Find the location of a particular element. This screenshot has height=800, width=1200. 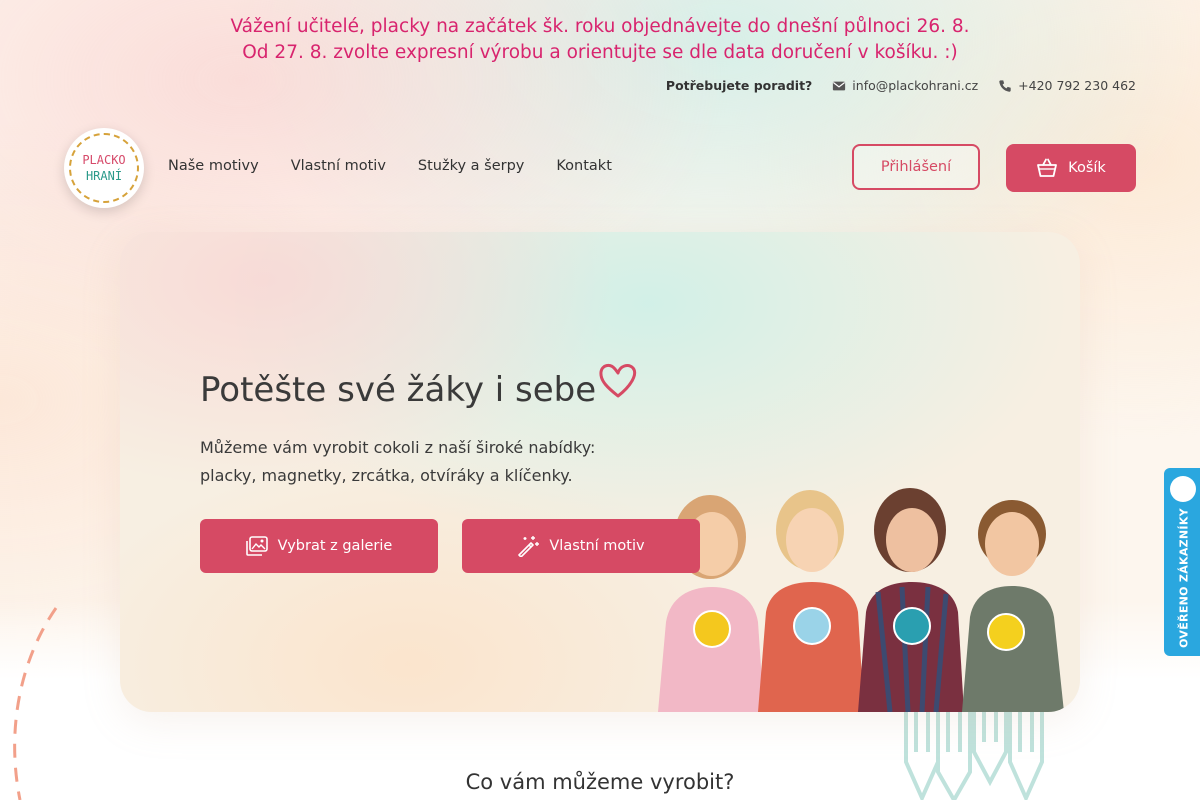

verified-by-customers-badge: OVĚŘENO ZÁKAZNÍKY is located at coordinates (1182, 562).